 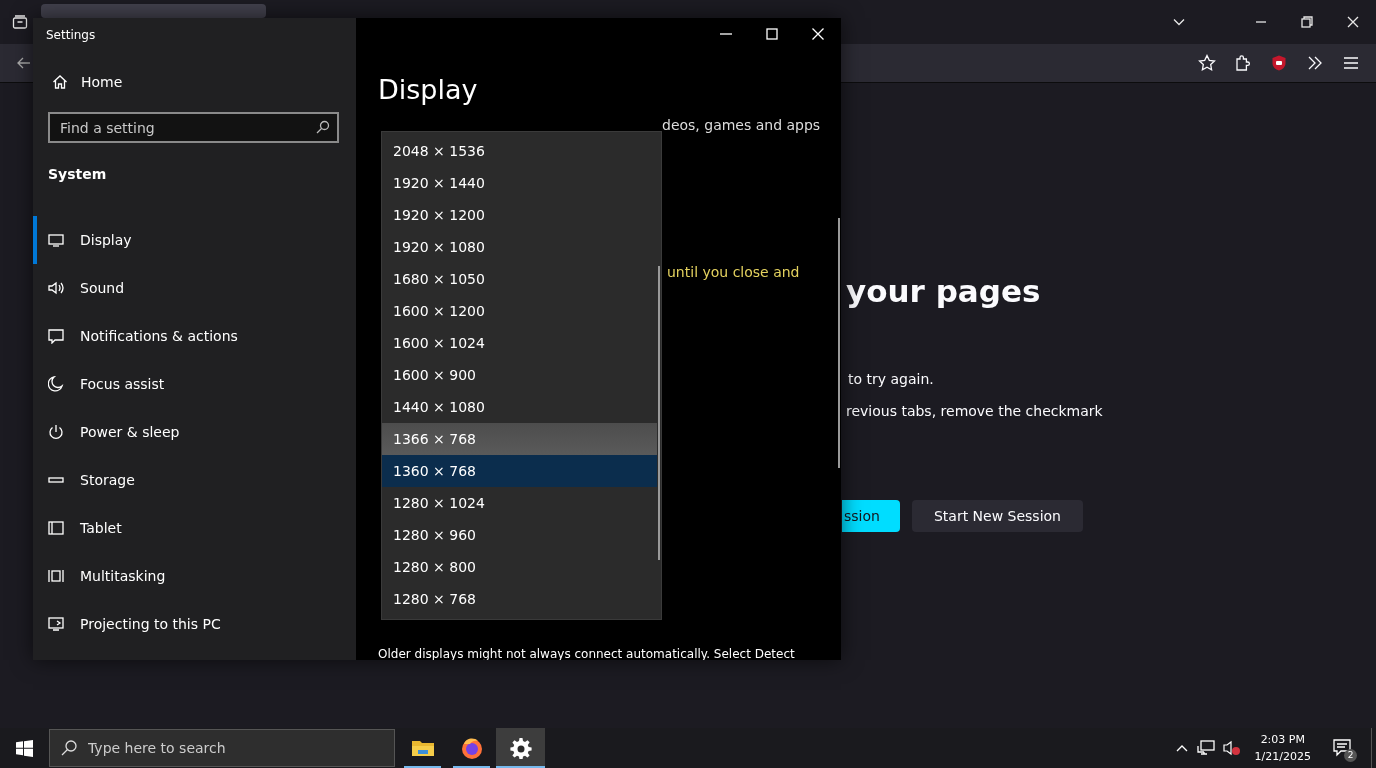 I want to click on resolution-option: 1366 × 768, so click(x=519, y=439).